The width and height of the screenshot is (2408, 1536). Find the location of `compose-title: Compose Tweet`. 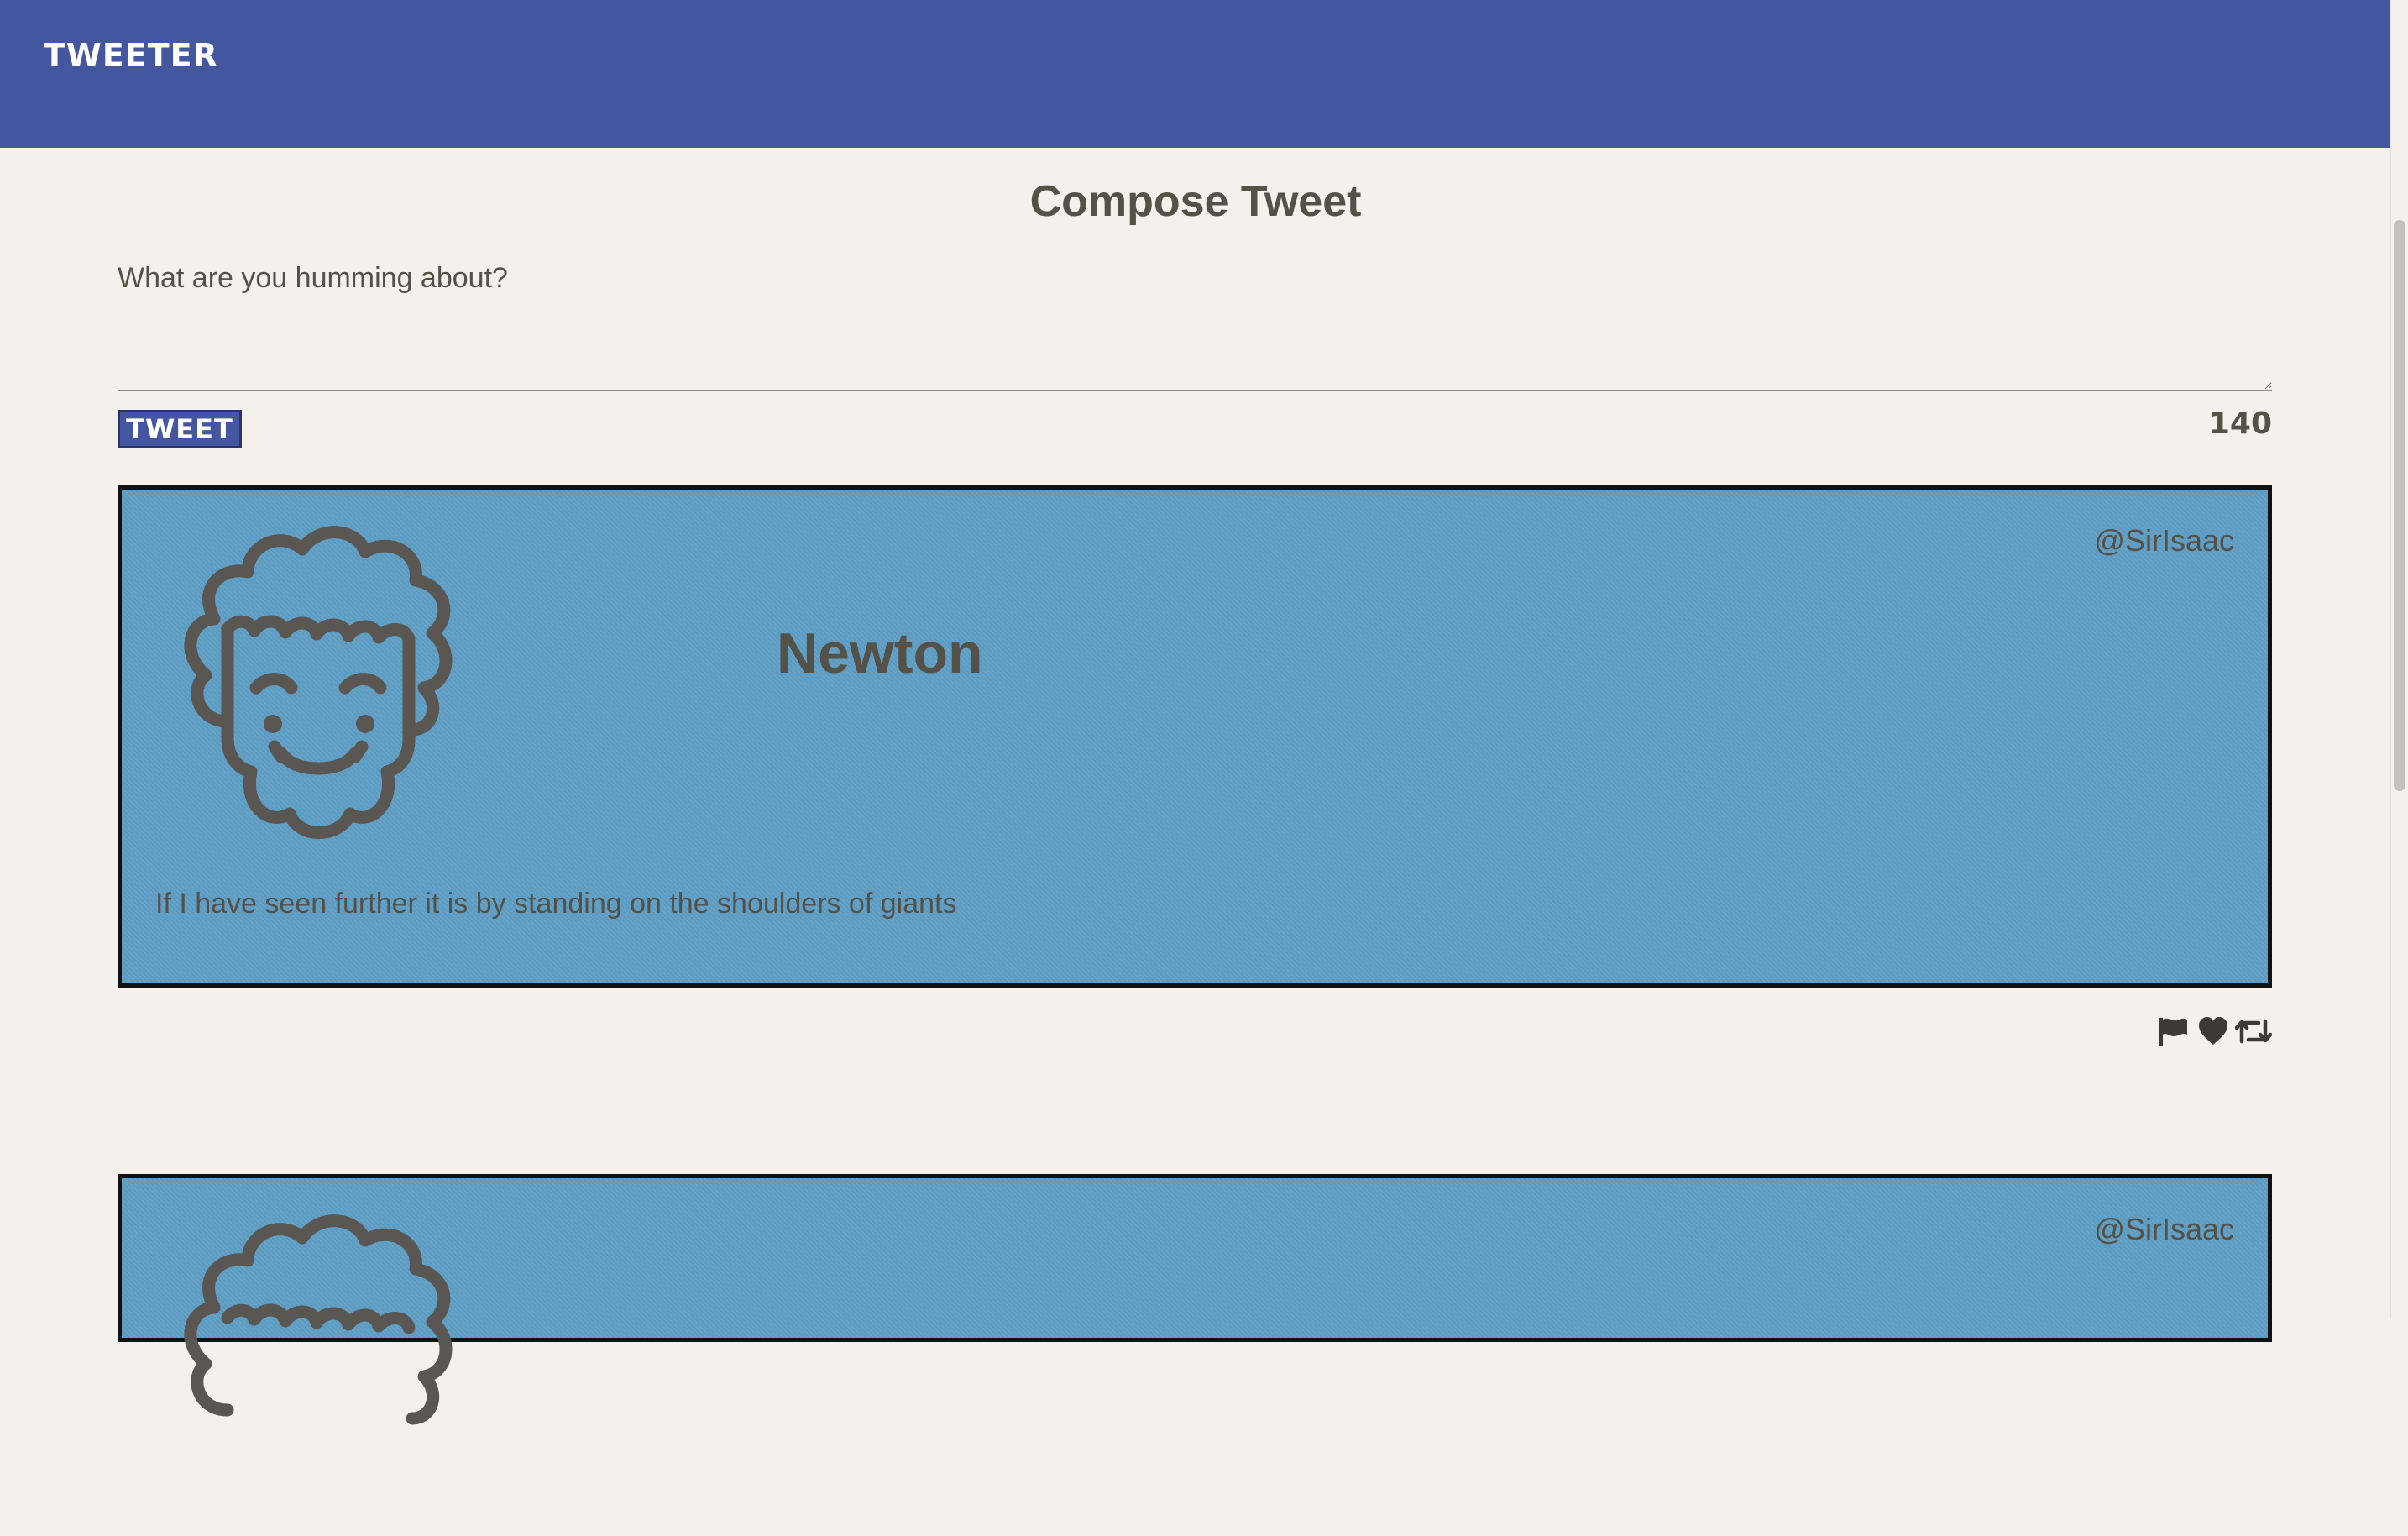

compose-title: Compose Tweet is located at coordinates (1196, 201).